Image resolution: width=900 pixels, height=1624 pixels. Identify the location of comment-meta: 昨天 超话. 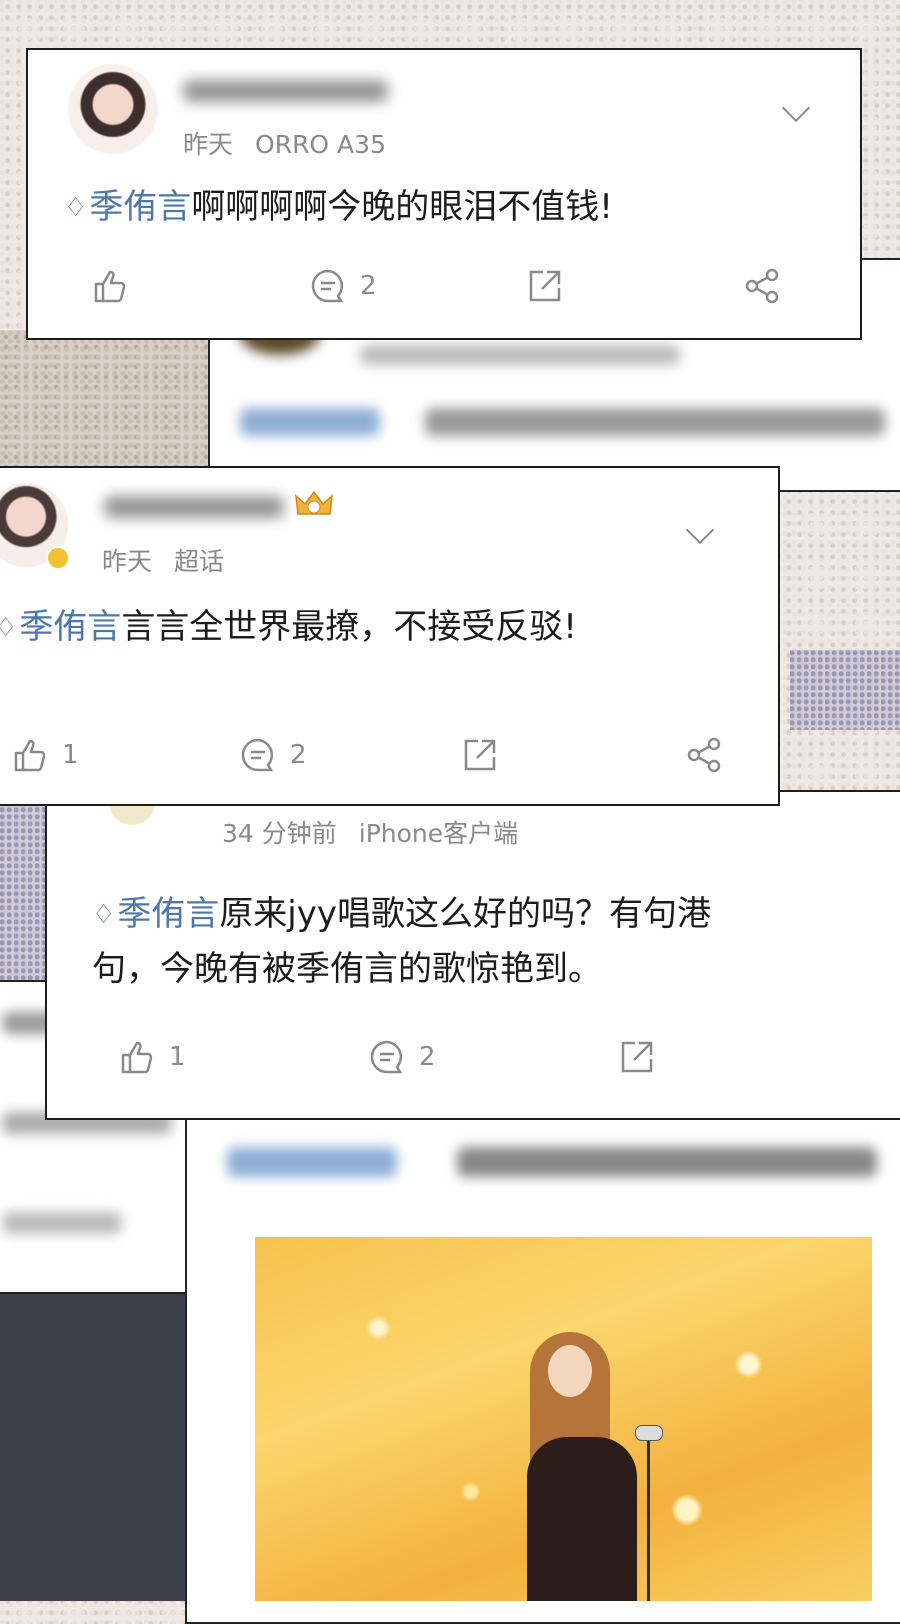
(163, 560).